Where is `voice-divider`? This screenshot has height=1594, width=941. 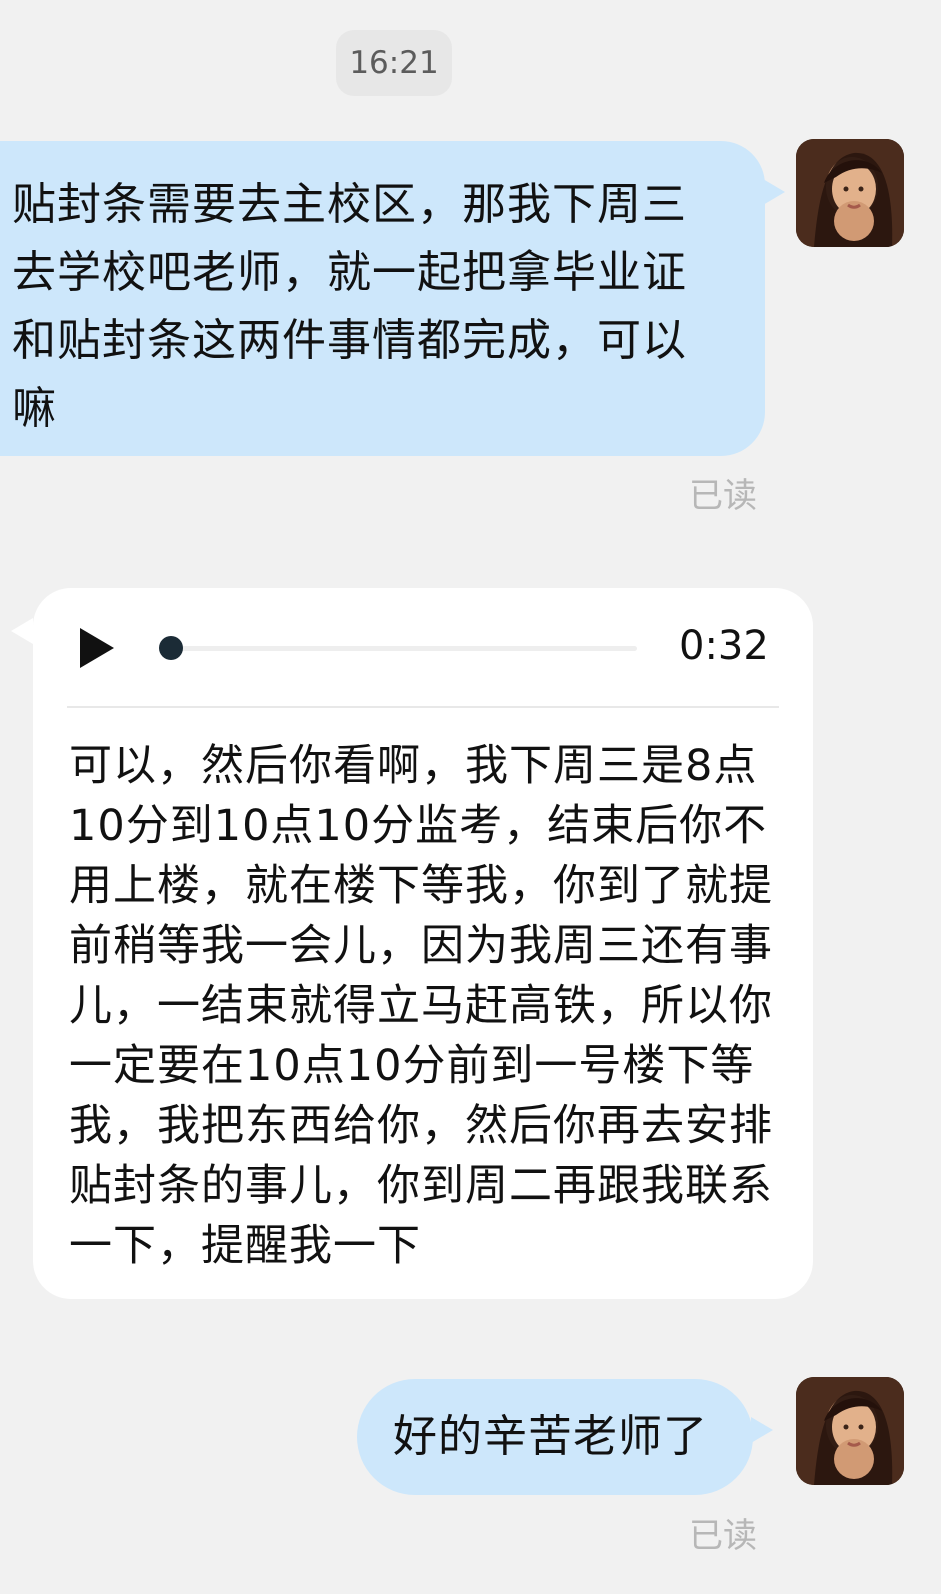 voice-divider is located at coordinates (423, 707).